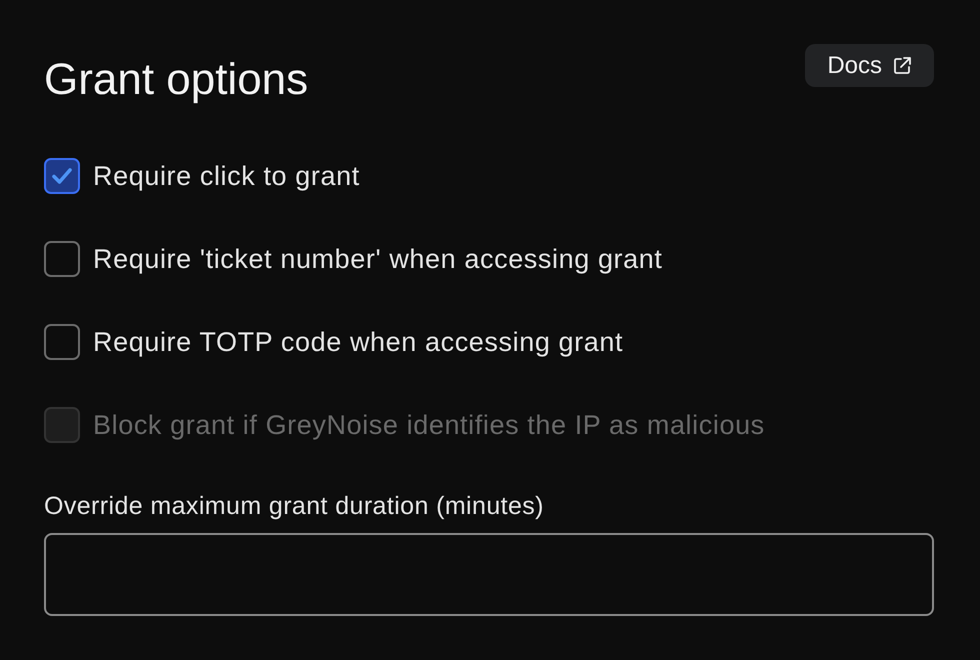  I want to click on checkbox-label: Require click to grant, so click(226, 176).